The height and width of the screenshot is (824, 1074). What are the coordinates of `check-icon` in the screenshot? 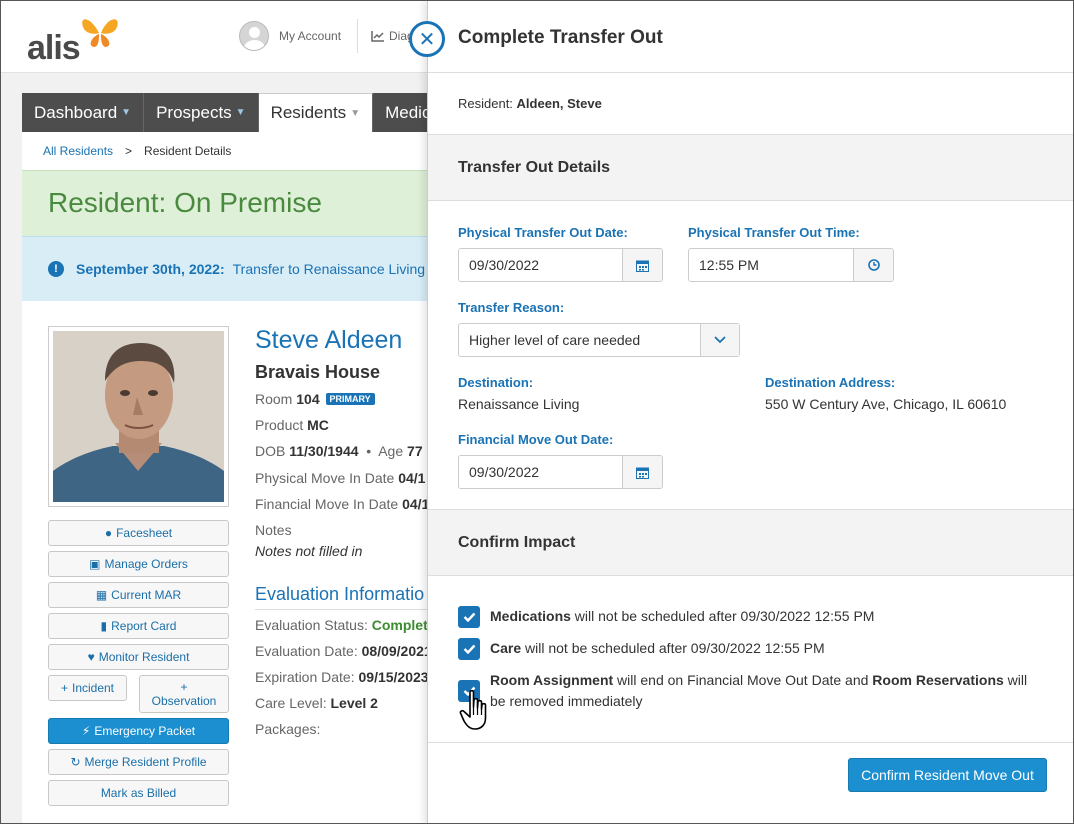 It's located at (469, 649).